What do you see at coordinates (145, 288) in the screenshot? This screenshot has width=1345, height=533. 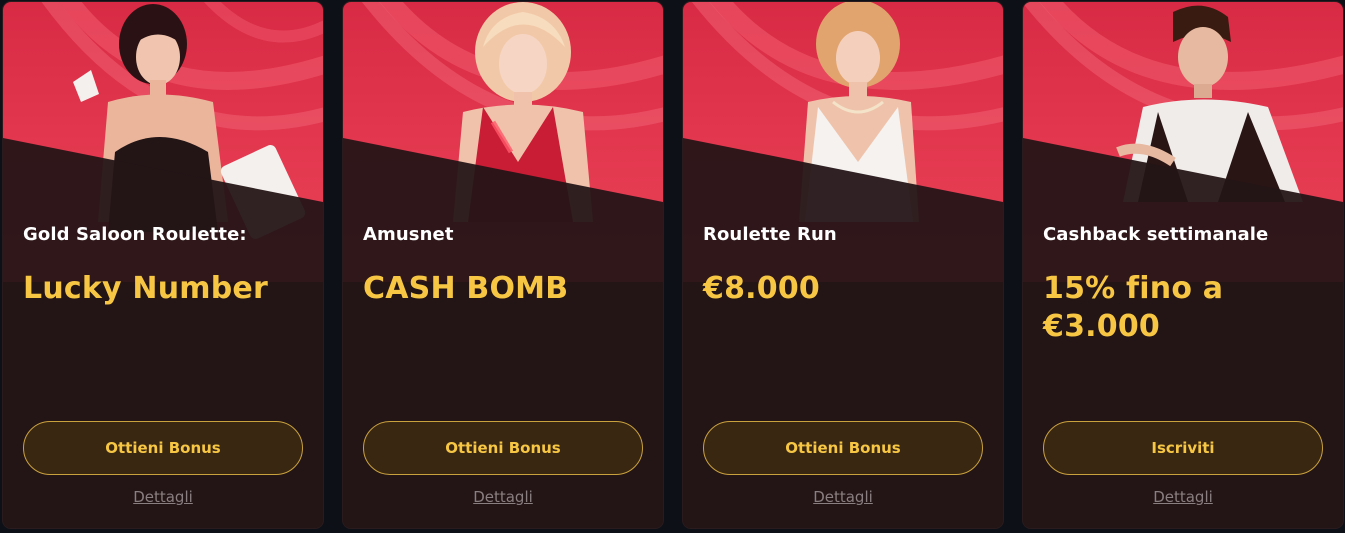 I see `promo-headline: Lucky Number` at bounding box center [145, 288].